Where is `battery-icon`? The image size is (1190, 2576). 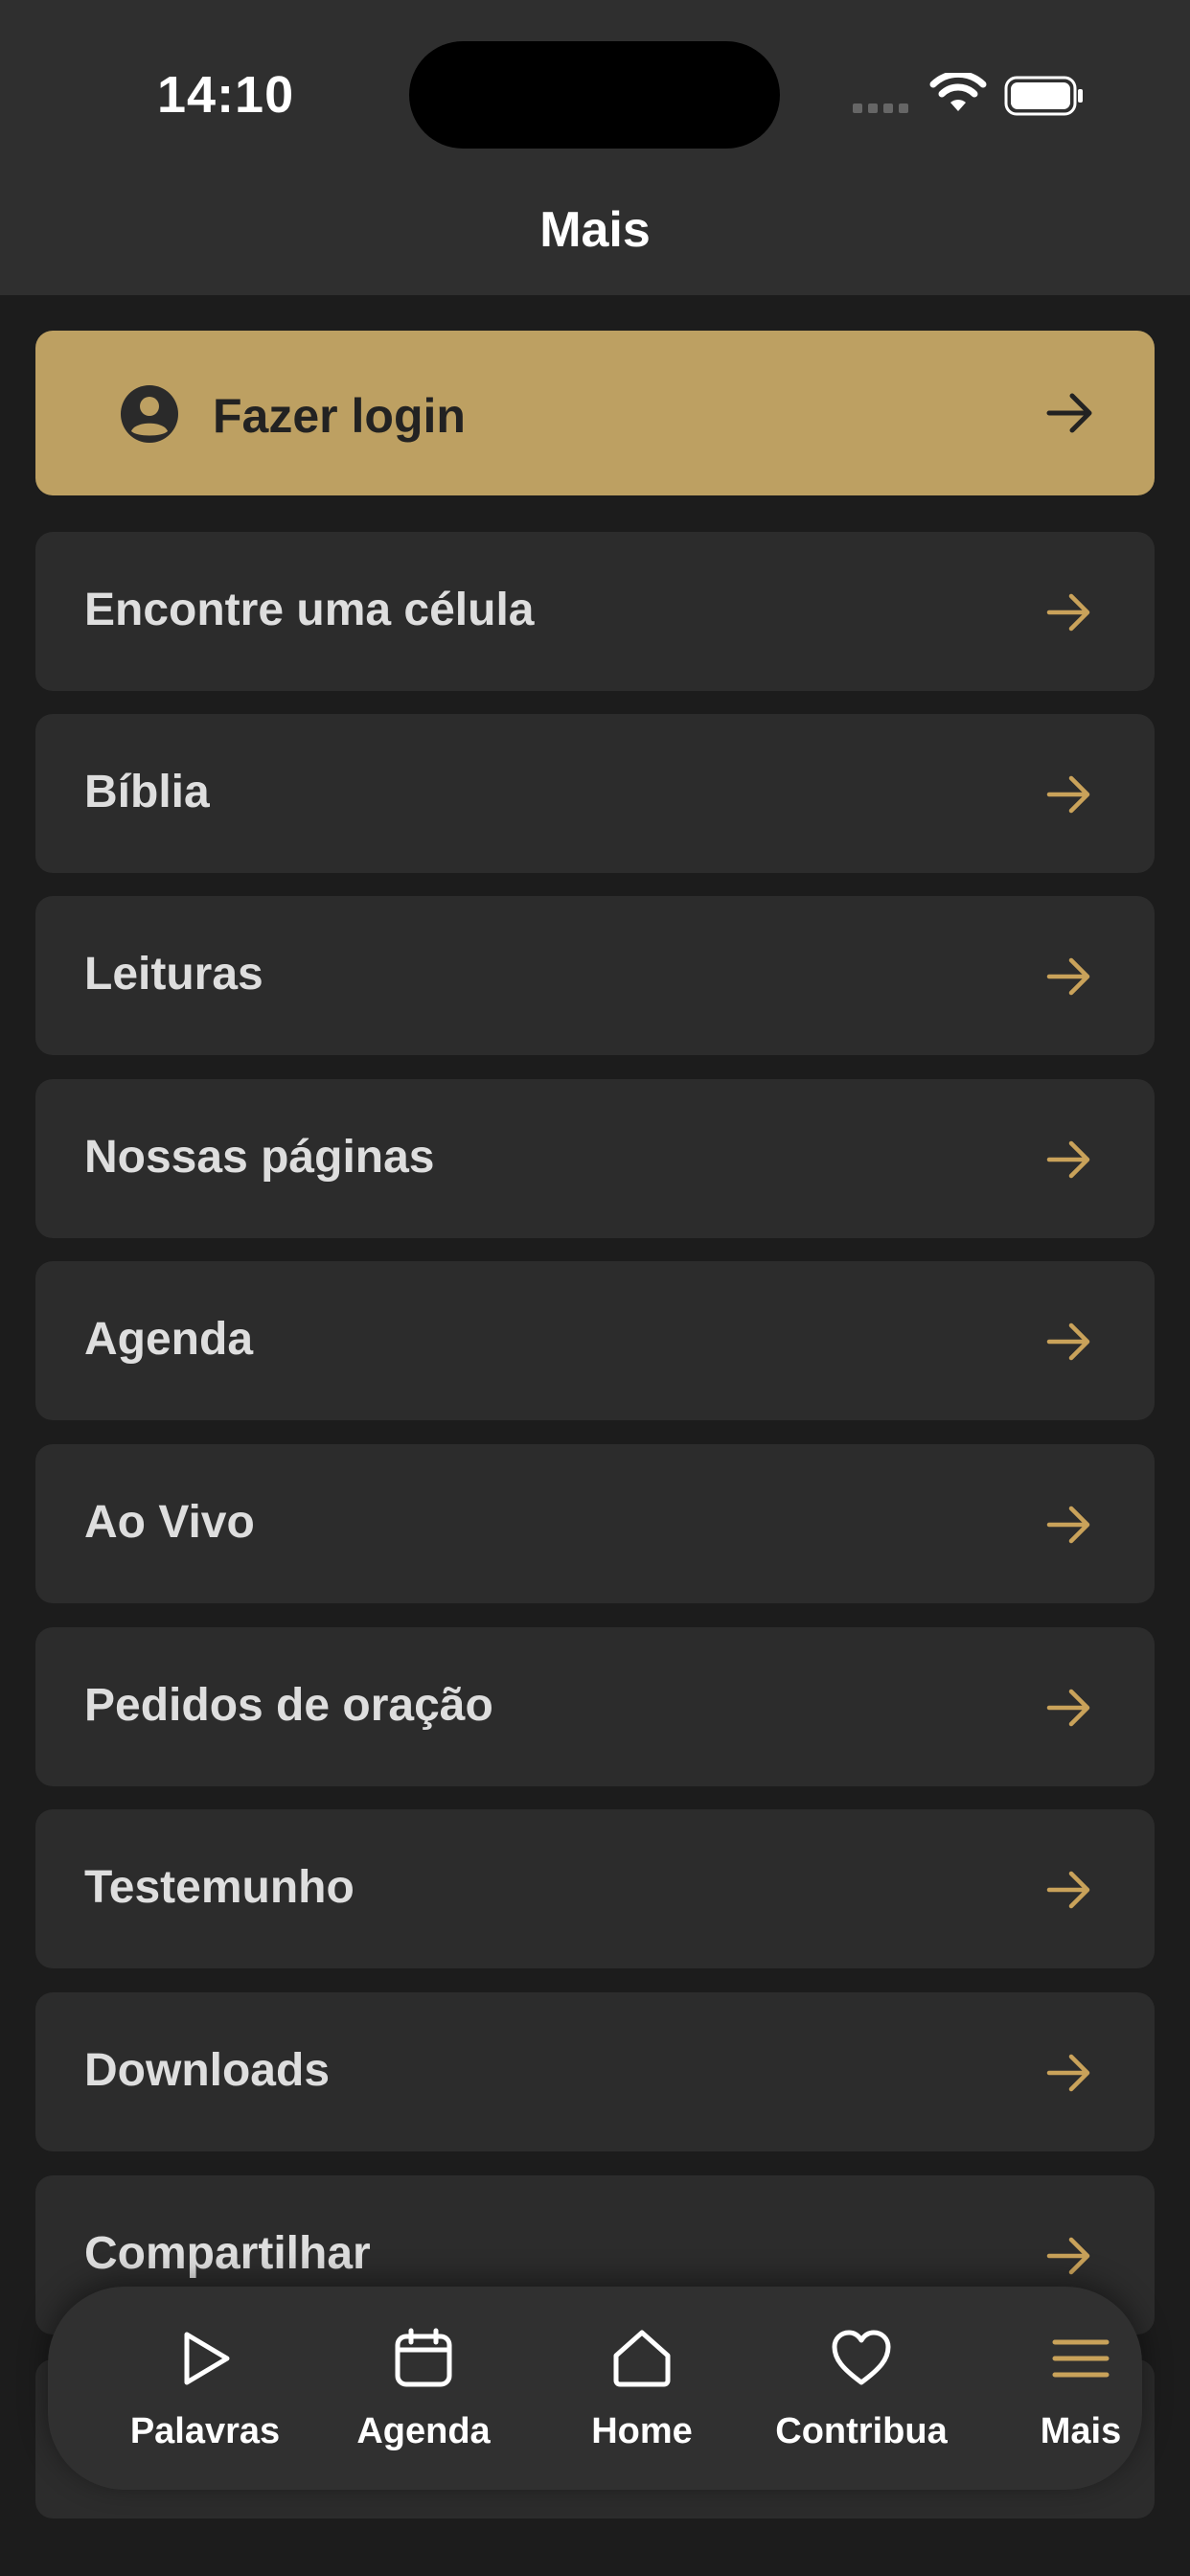 battery-icon is located at coordinates (1043, 96).